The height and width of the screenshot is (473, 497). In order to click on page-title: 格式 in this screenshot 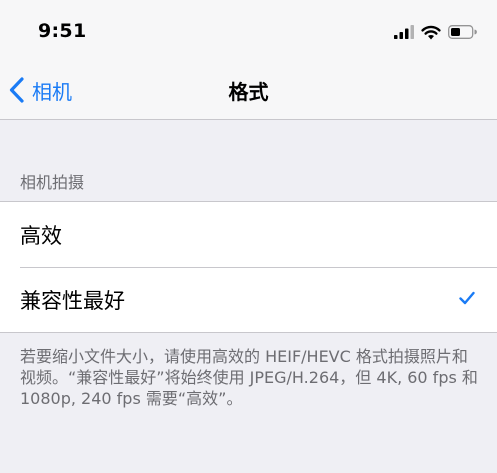, I will do `click(248, 92)`.